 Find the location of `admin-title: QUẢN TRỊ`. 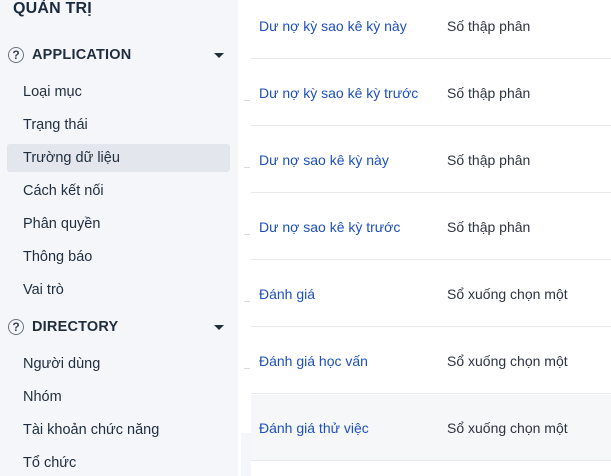

admin-title: QUẢN TRỊ is located at coordinates (52, 8).